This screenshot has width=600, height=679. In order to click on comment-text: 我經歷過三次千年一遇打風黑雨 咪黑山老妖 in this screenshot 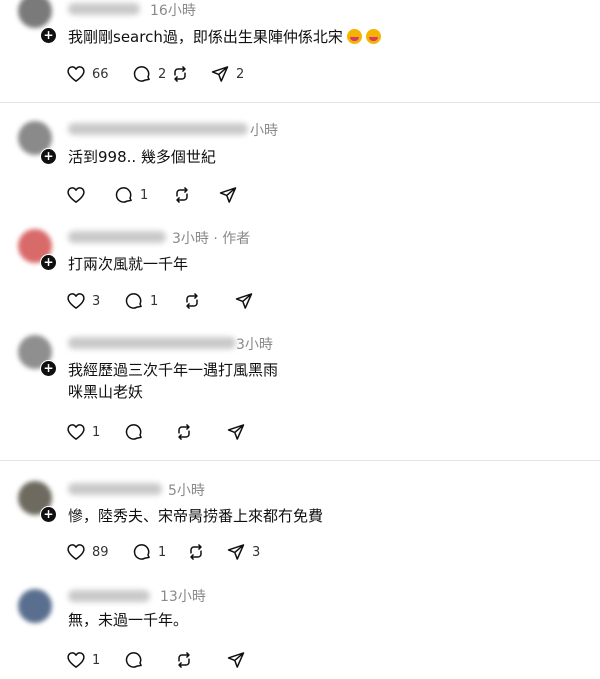, I will do `click(173, 381)`.